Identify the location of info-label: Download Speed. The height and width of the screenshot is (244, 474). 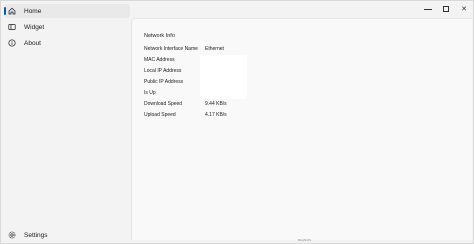
(163, 104).